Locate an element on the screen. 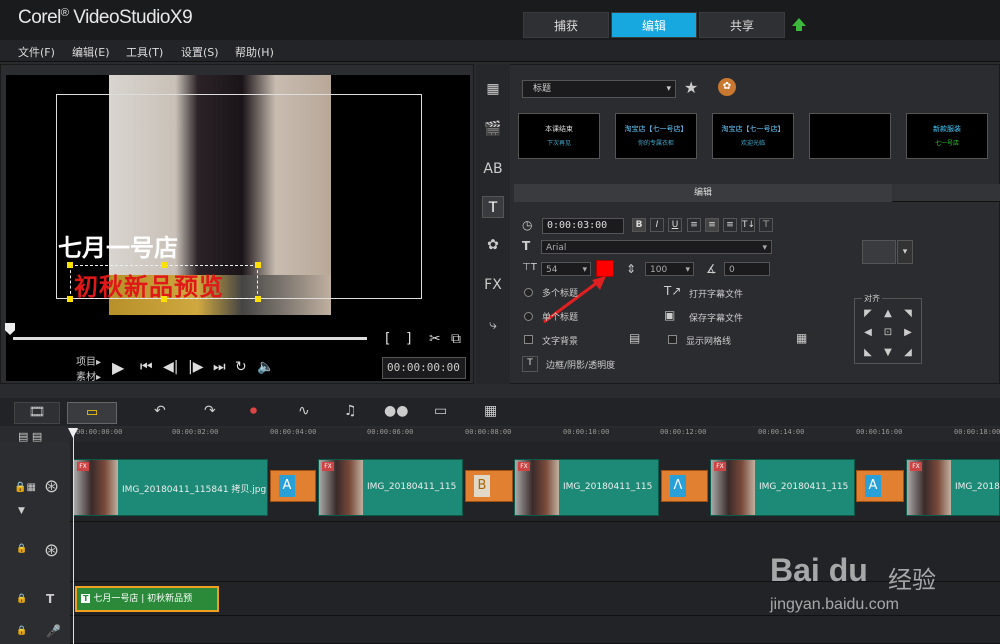 Image resolution: width=1000 pixels, height=644 pixels. bold-button: B is located at coordinates (639, 225).